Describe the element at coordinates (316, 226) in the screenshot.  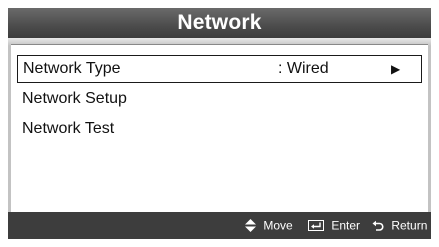
I see `enter-key-icon` at that location.